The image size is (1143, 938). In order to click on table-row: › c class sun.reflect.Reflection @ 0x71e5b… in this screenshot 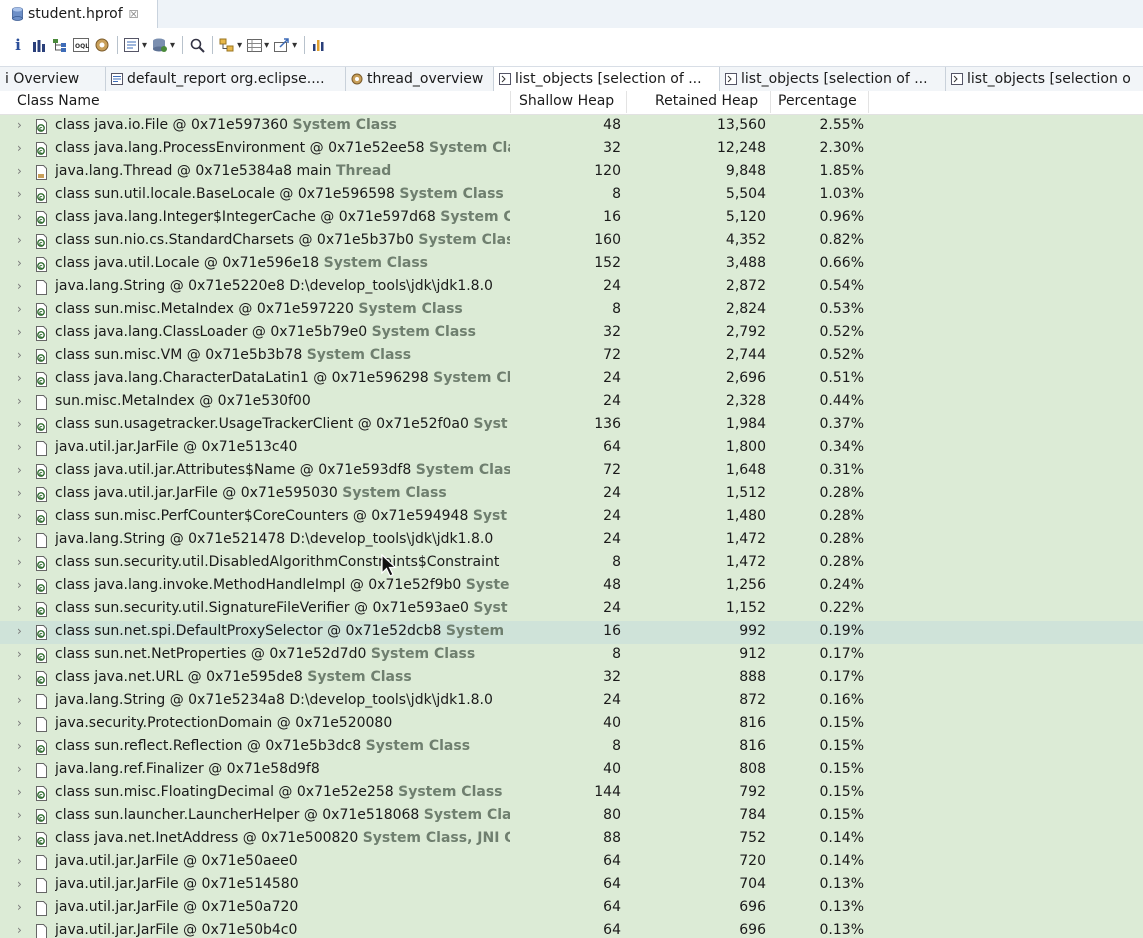, I will do `click(571, 747)`.